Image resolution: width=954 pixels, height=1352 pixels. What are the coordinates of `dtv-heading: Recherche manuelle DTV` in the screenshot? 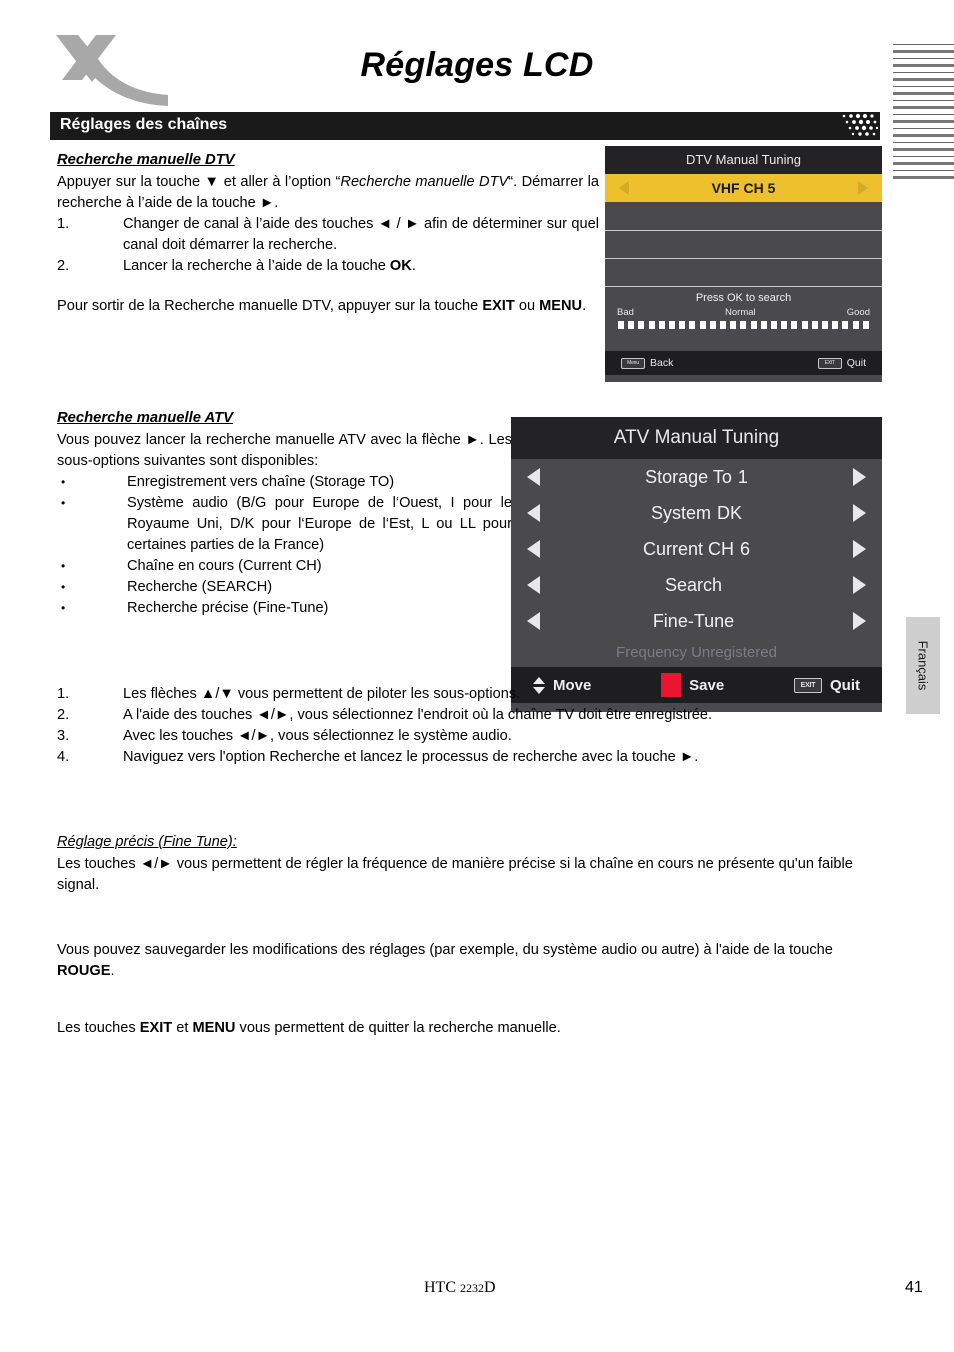 It's located at (146, 160).